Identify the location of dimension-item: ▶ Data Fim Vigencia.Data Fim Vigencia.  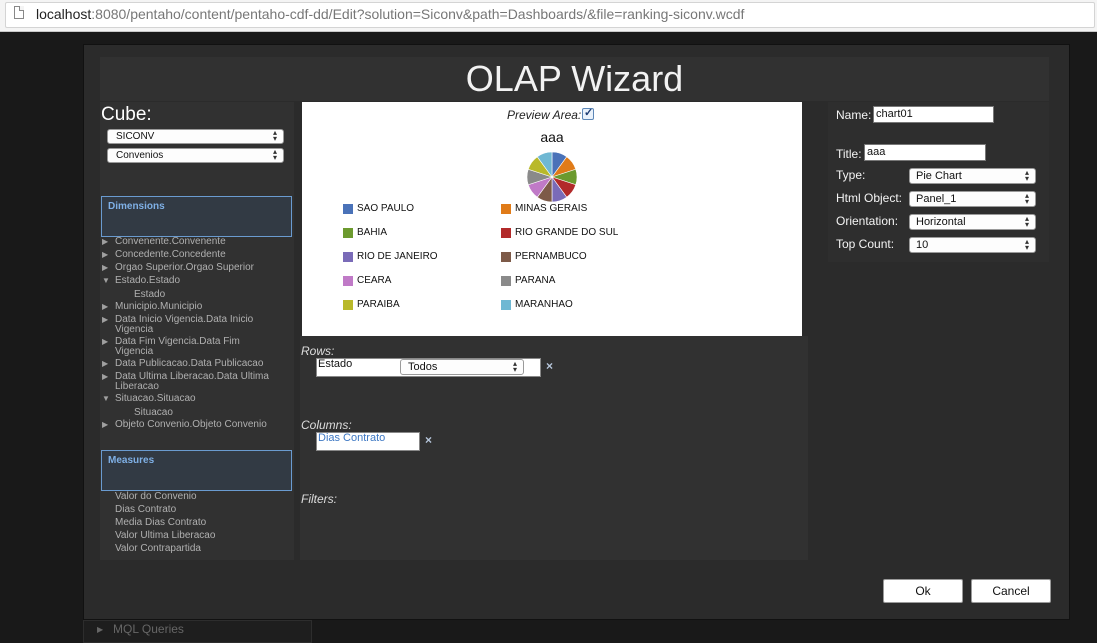
(178, 347).